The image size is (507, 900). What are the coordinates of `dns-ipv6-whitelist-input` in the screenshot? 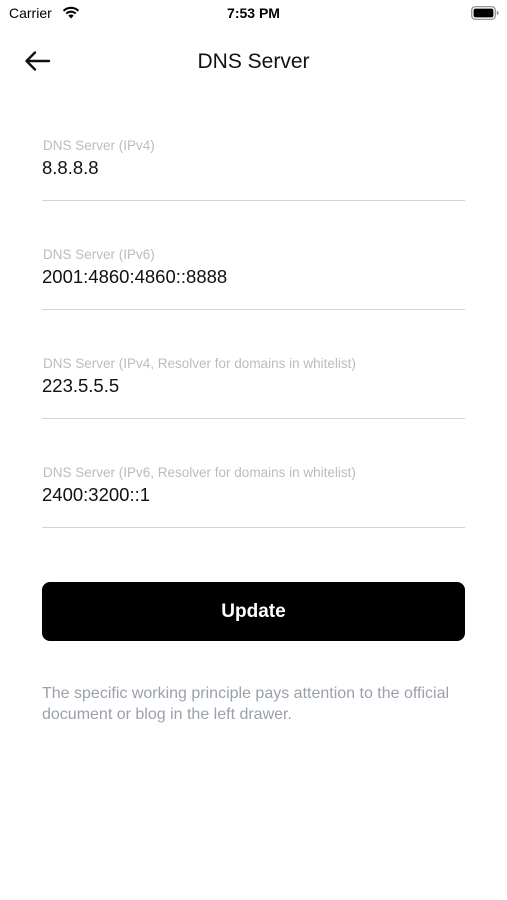 It's located at (252, 495).